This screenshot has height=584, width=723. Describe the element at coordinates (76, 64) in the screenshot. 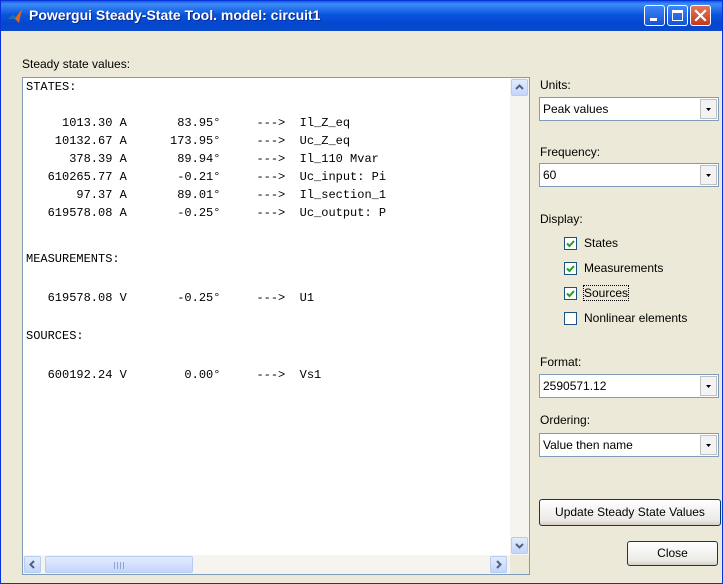

I see `steady-state-values-label: Steady state values:` at that location.